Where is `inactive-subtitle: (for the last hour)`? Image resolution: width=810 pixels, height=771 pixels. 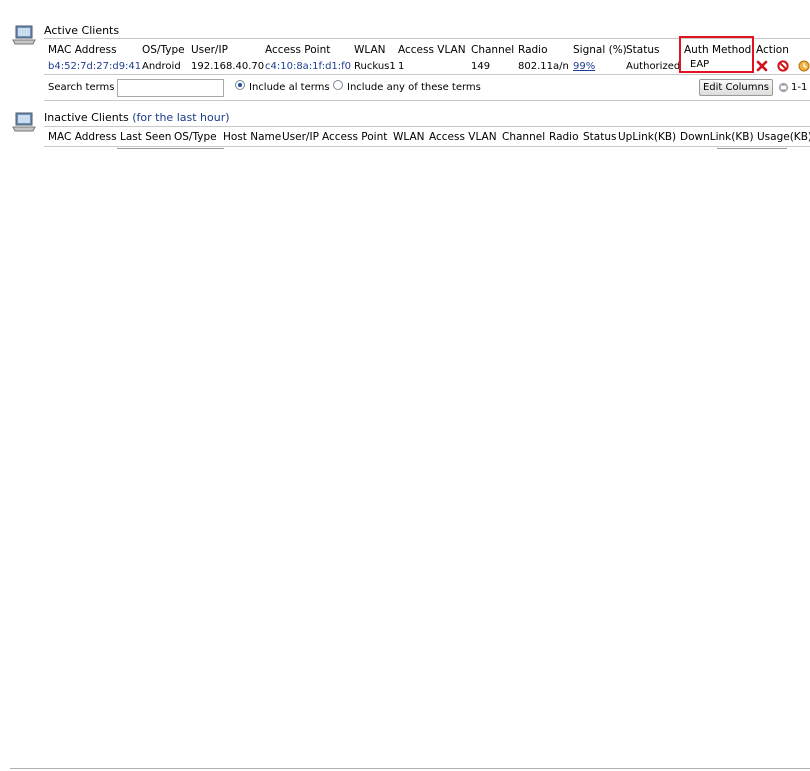 inactive-subtitle: (for the last hour) is located at coordinates (181, 117).